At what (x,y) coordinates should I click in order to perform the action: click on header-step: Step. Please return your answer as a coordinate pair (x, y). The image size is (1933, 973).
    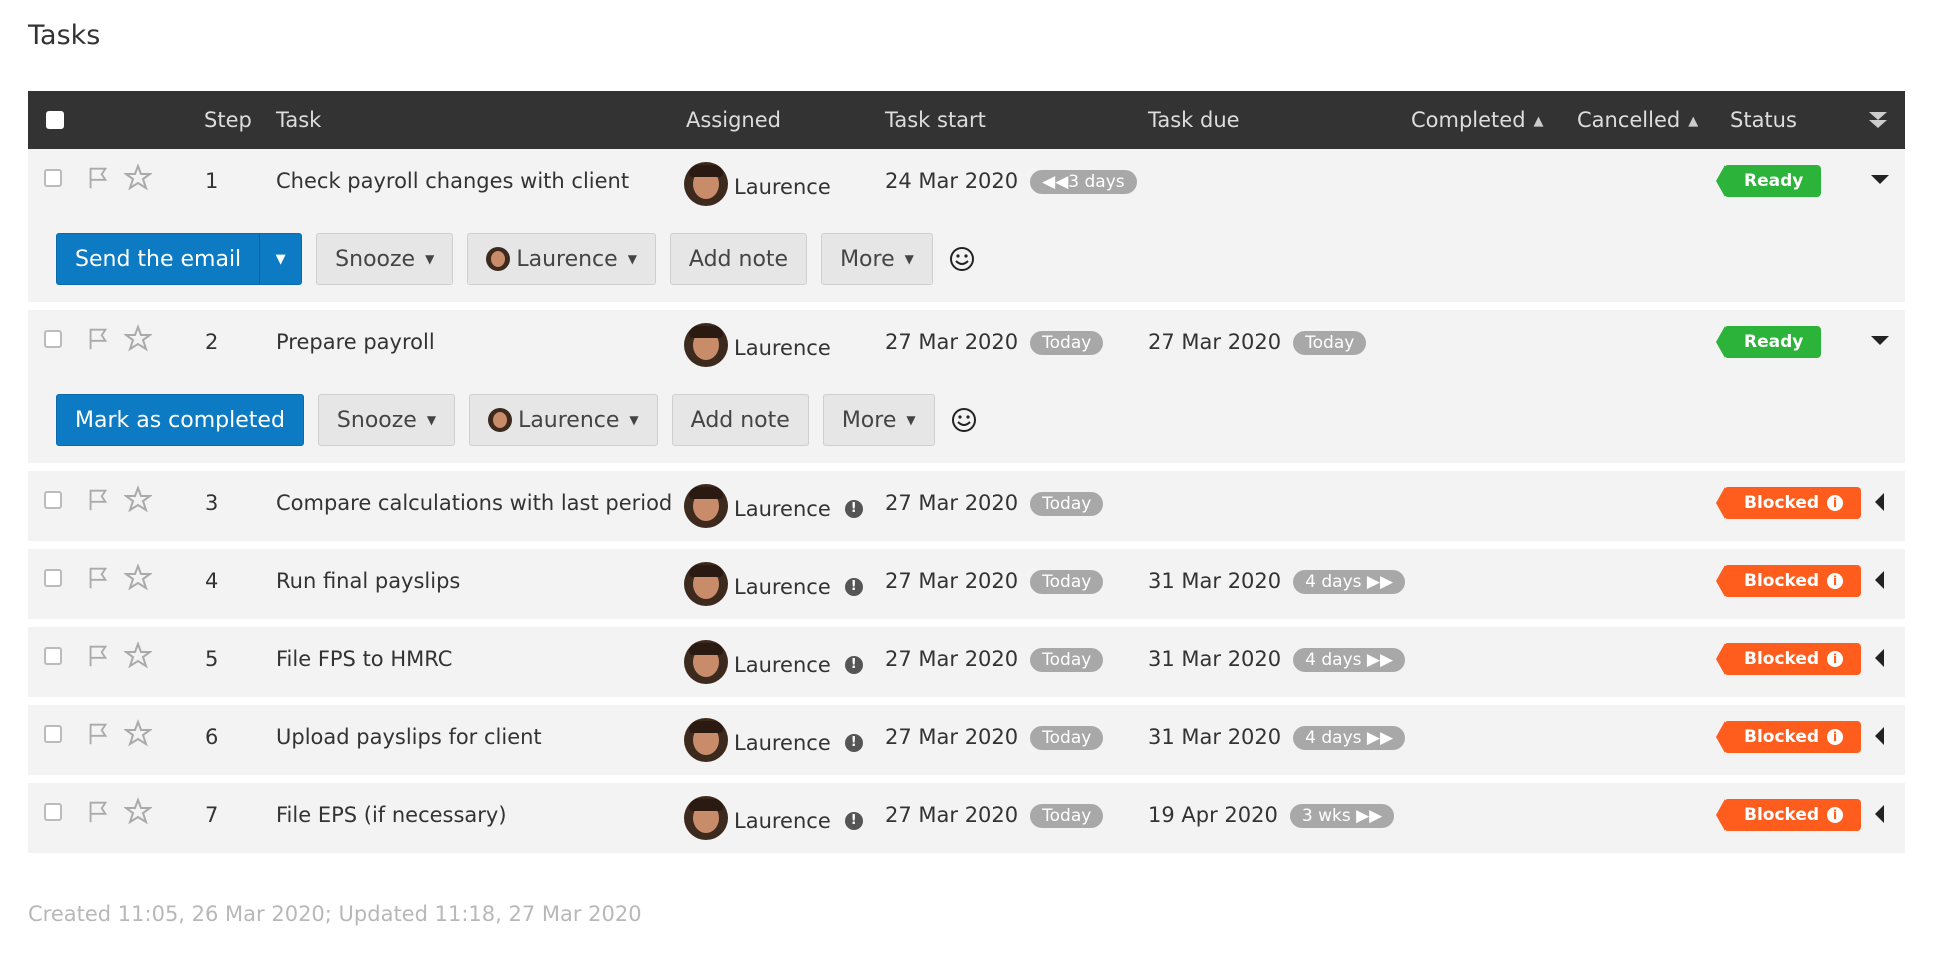
    Looking at the image, I should click on (228, 120).